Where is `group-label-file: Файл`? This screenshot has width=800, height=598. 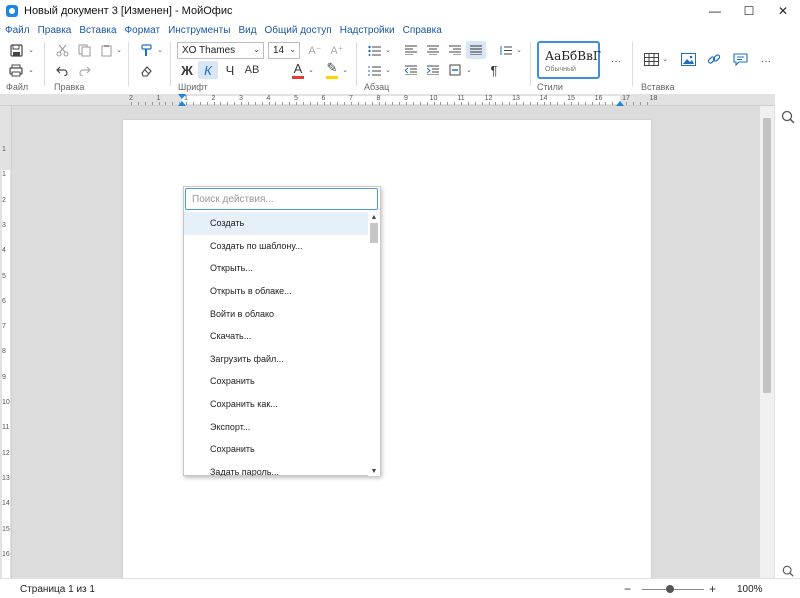 group-label-file: Файл is located at coordinates (17, 87).